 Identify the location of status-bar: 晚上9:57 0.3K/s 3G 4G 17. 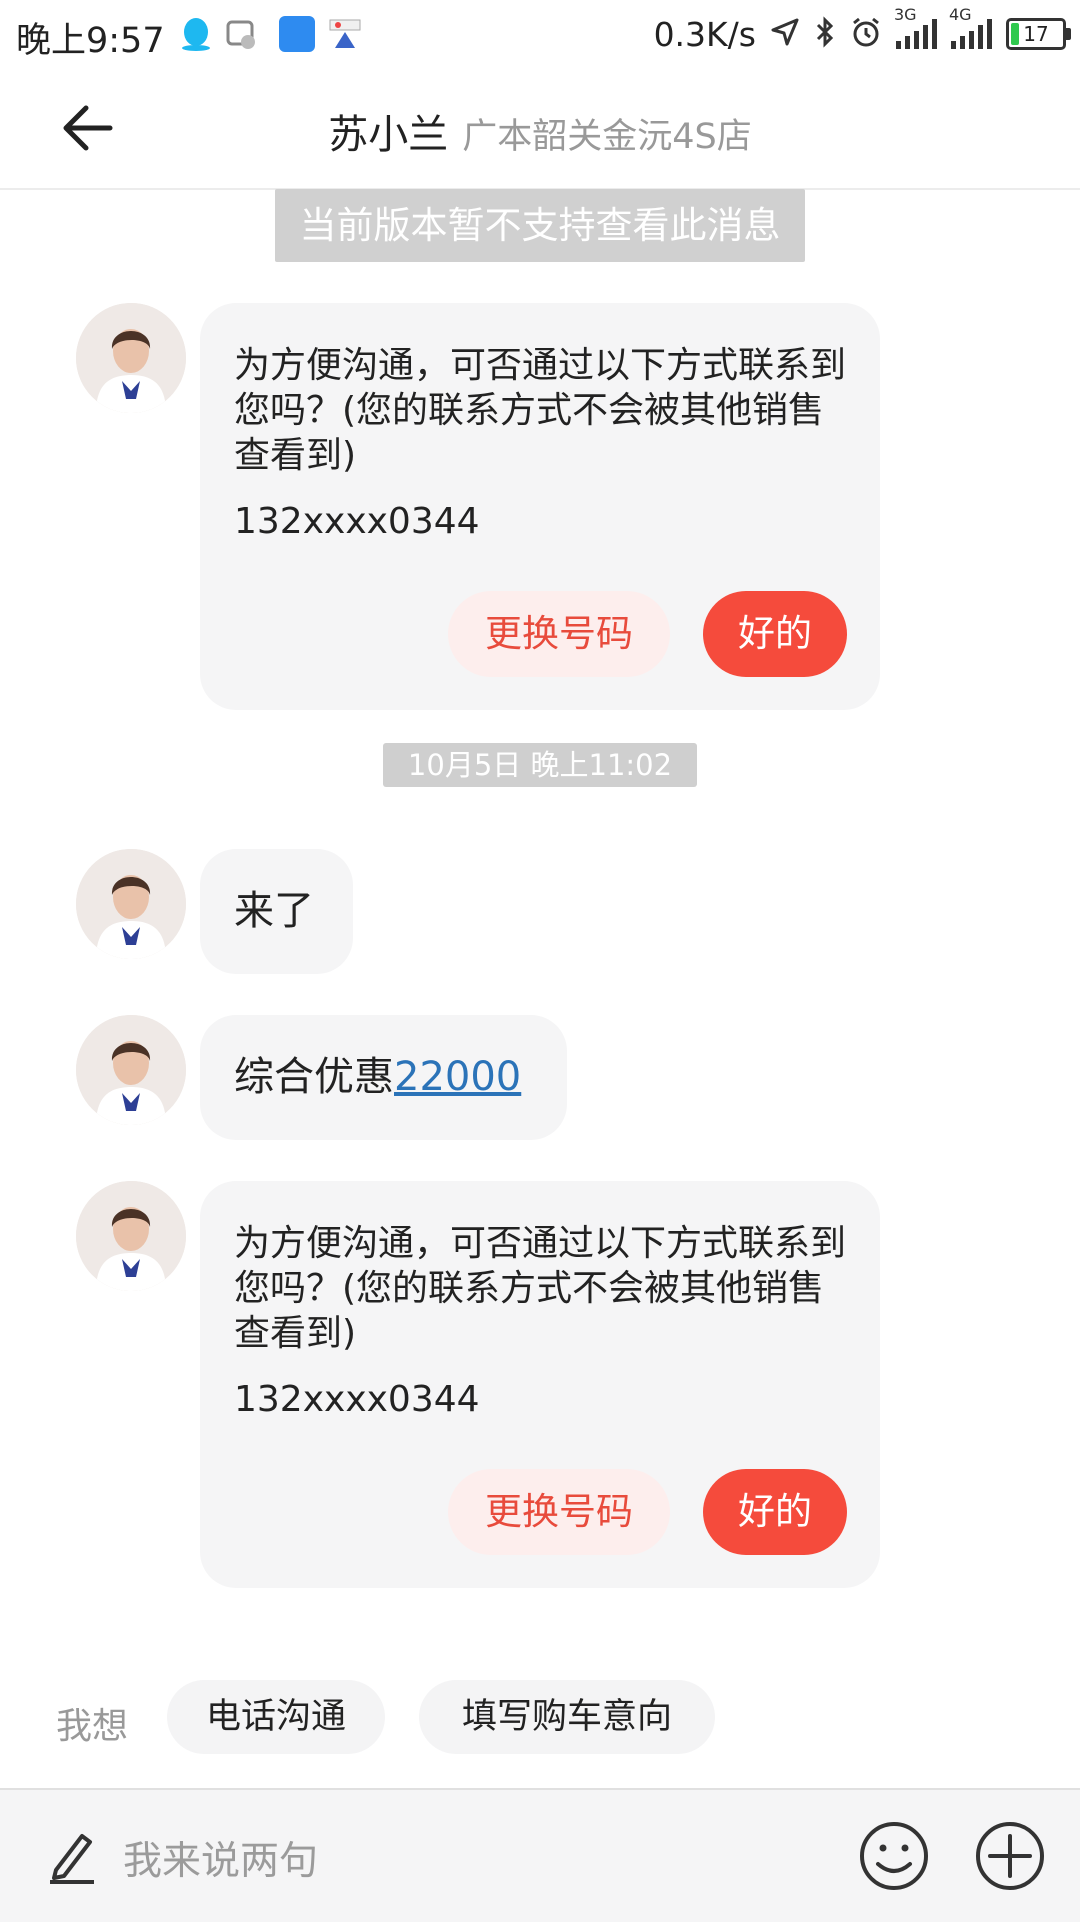
(540, 34).